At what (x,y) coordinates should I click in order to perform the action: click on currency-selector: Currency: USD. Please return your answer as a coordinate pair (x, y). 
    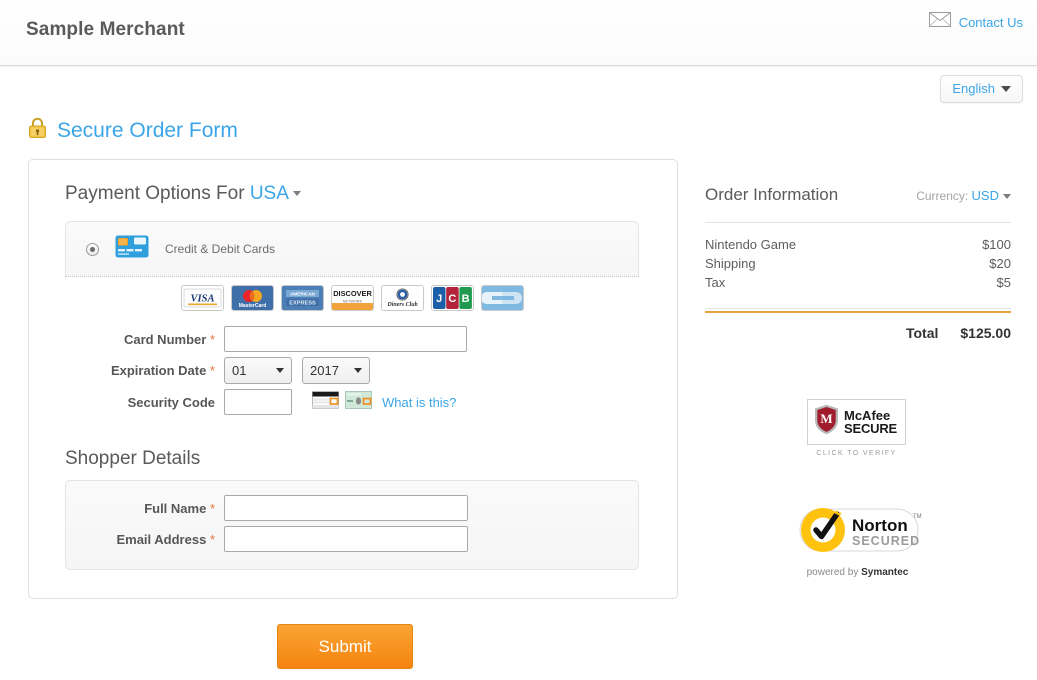
    Looking at the image, I should click on (963, 195).